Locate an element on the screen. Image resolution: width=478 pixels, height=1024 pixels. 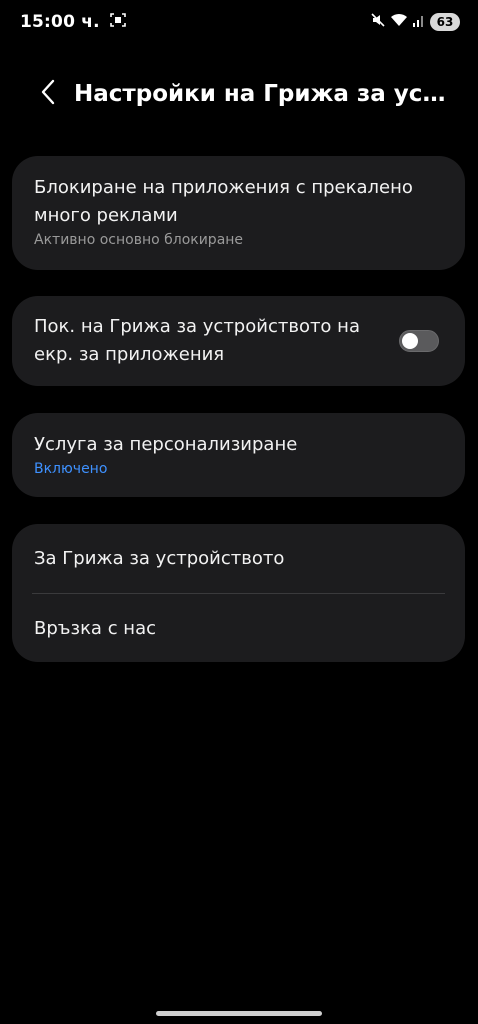
personalization-item: Услуга за персонализиране Включено is located at coordinates (238, 446).